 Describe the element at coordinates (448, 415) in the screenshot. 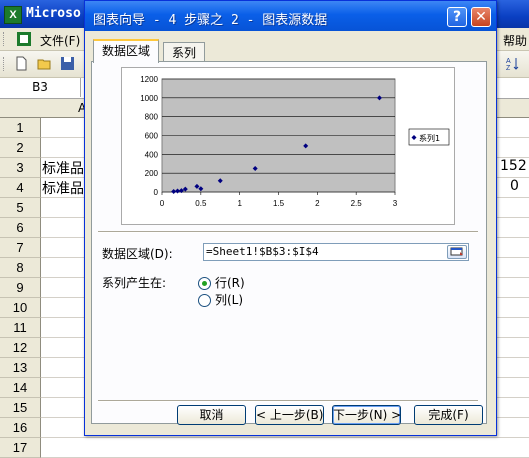

I see `finish-button: 完成(F)` at that location.